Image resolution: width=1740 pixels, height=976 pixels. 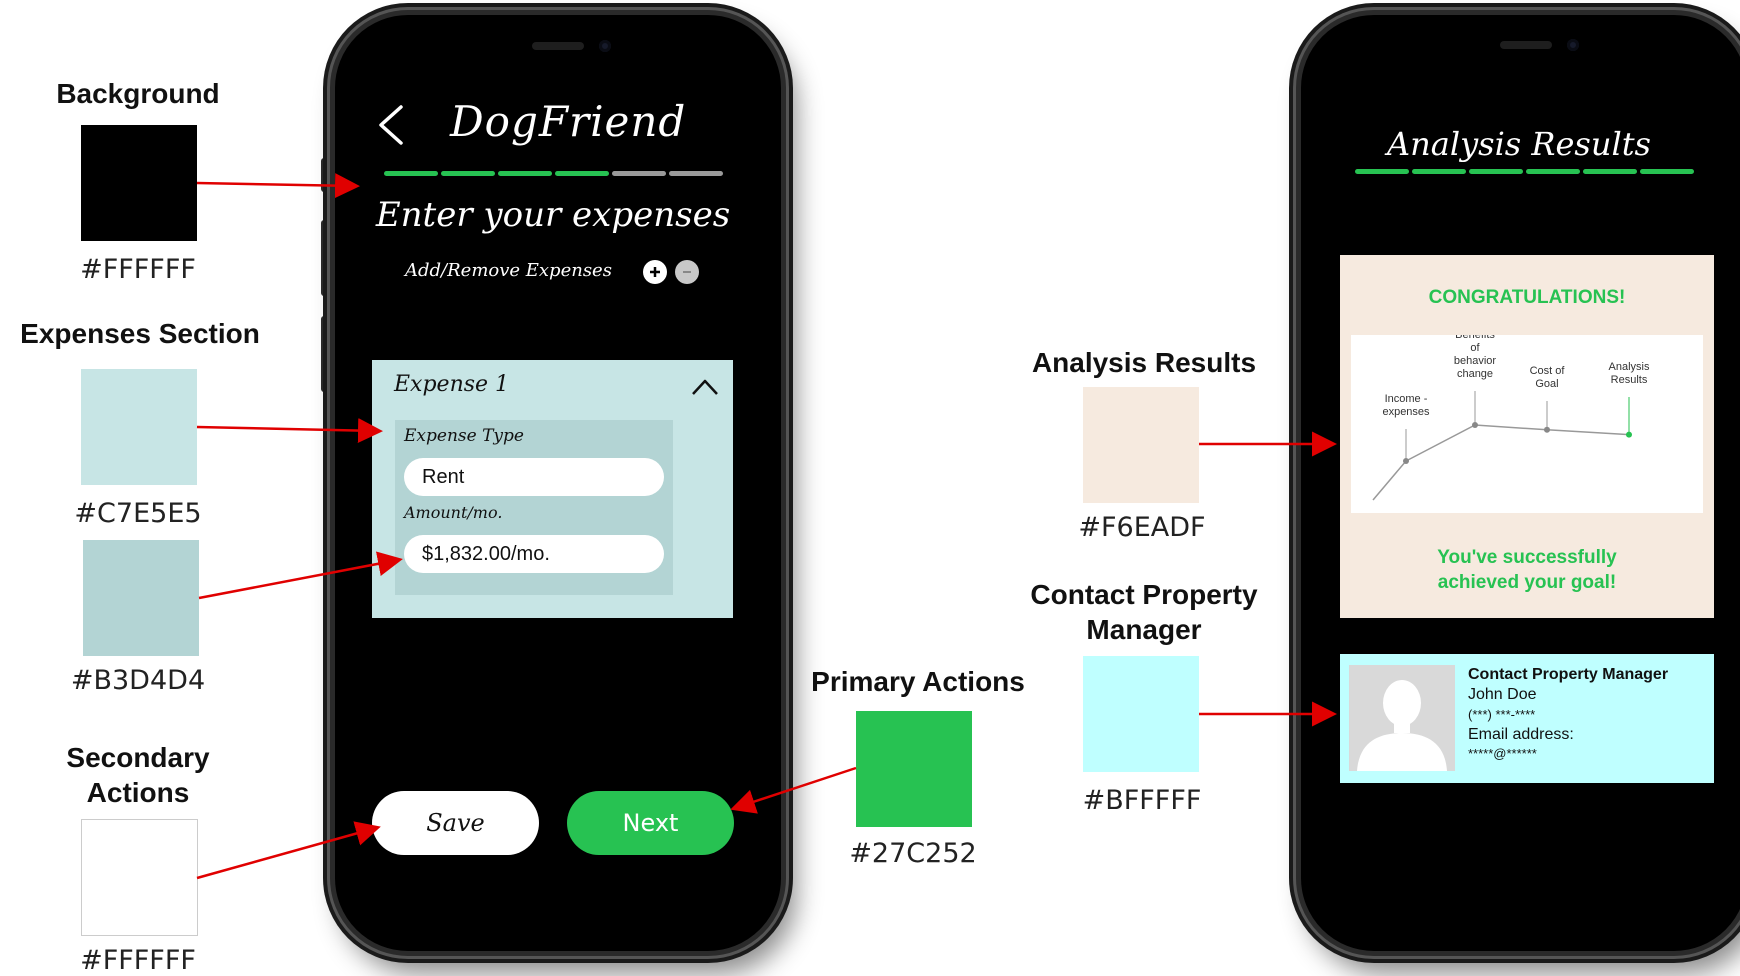 What do you see at coordinates (793, 790) in the screenshot?
I see `arrow-primary` at bounding box center [793, 790].